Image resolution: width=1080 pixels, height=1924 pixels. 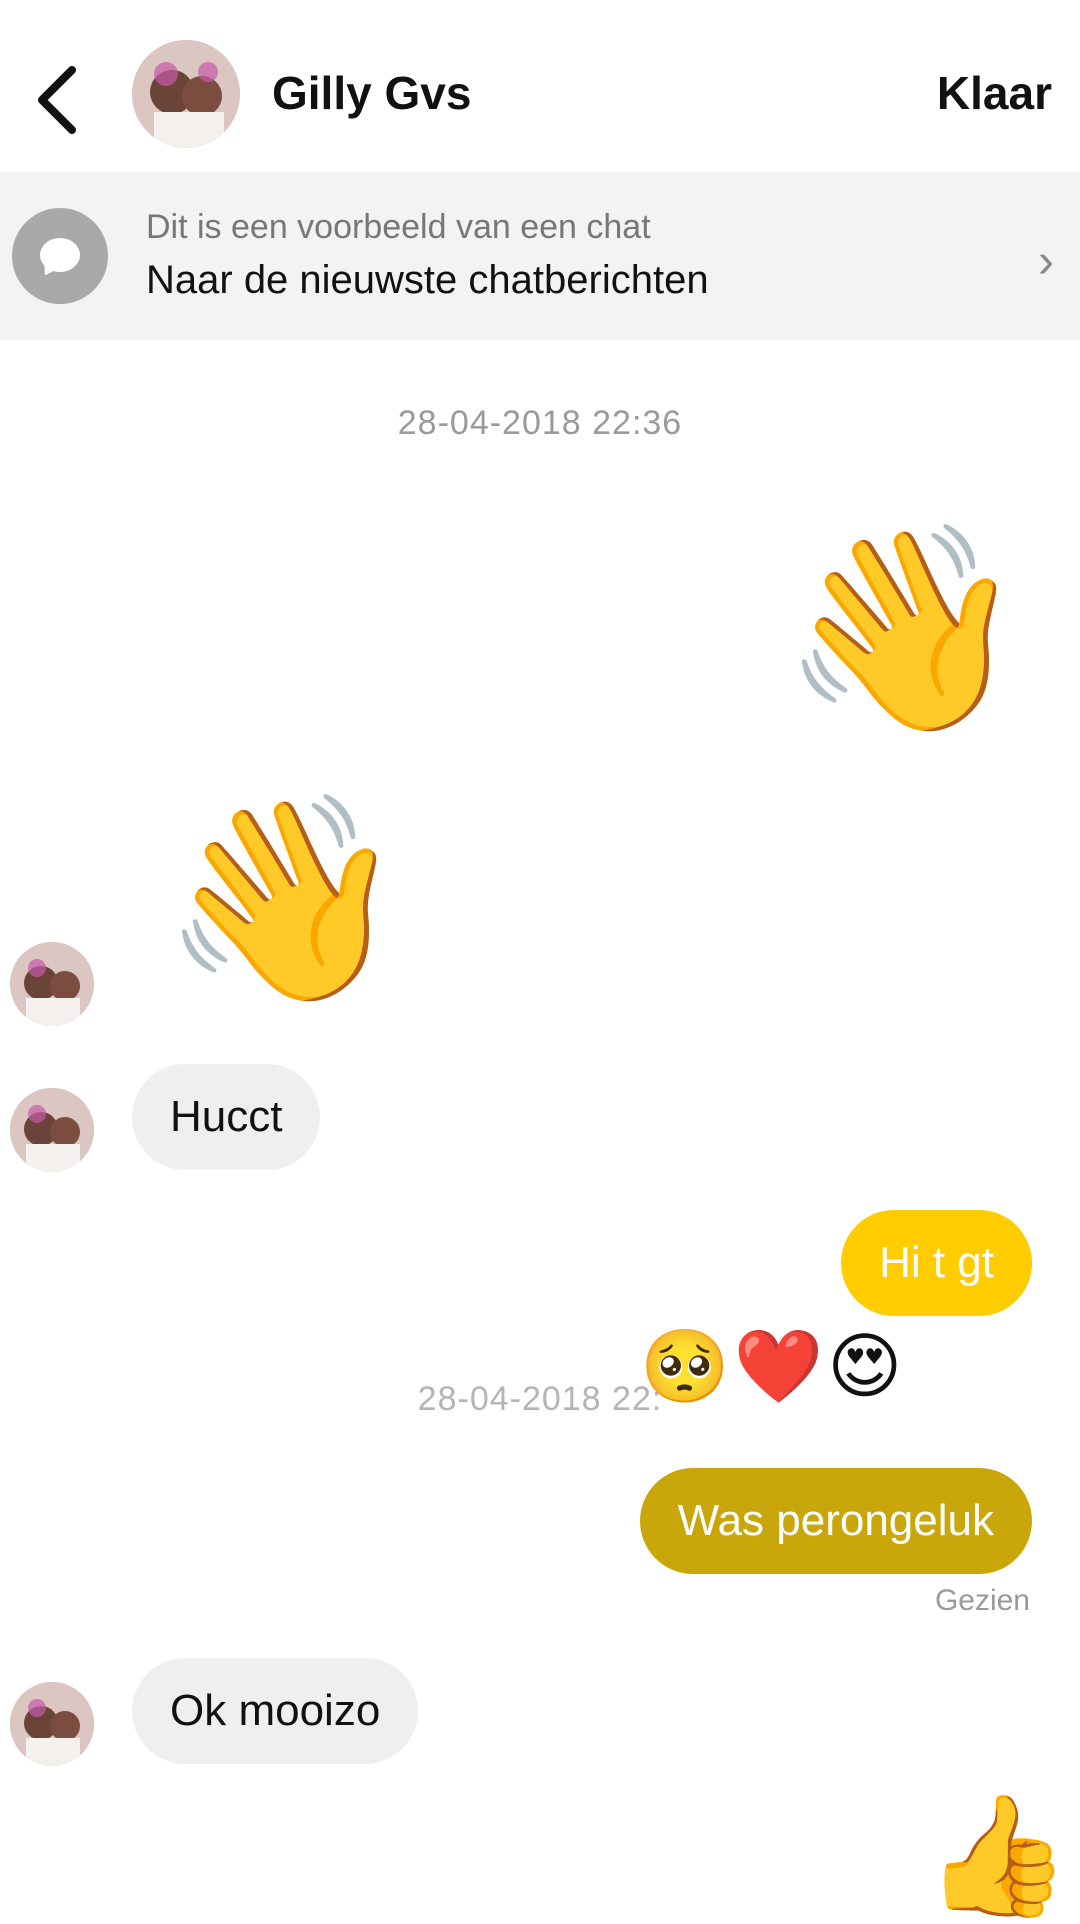 I want to click on message-timestamp: 28-04-2018 22:36, so click(x=540, y=423).